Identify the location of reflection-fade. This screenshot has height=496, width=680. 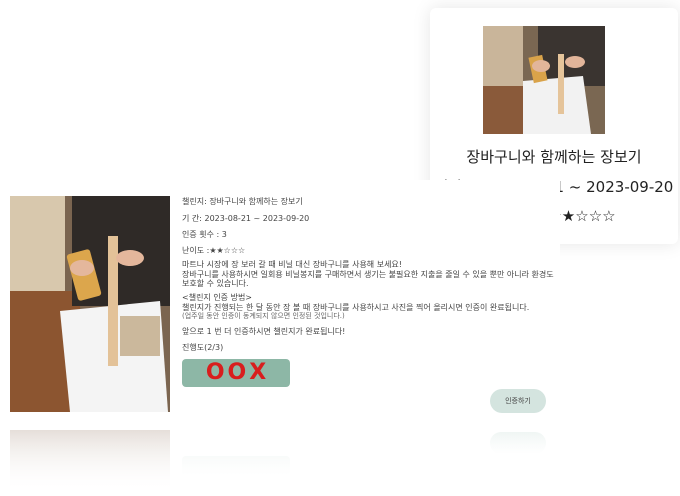
(340, 463).